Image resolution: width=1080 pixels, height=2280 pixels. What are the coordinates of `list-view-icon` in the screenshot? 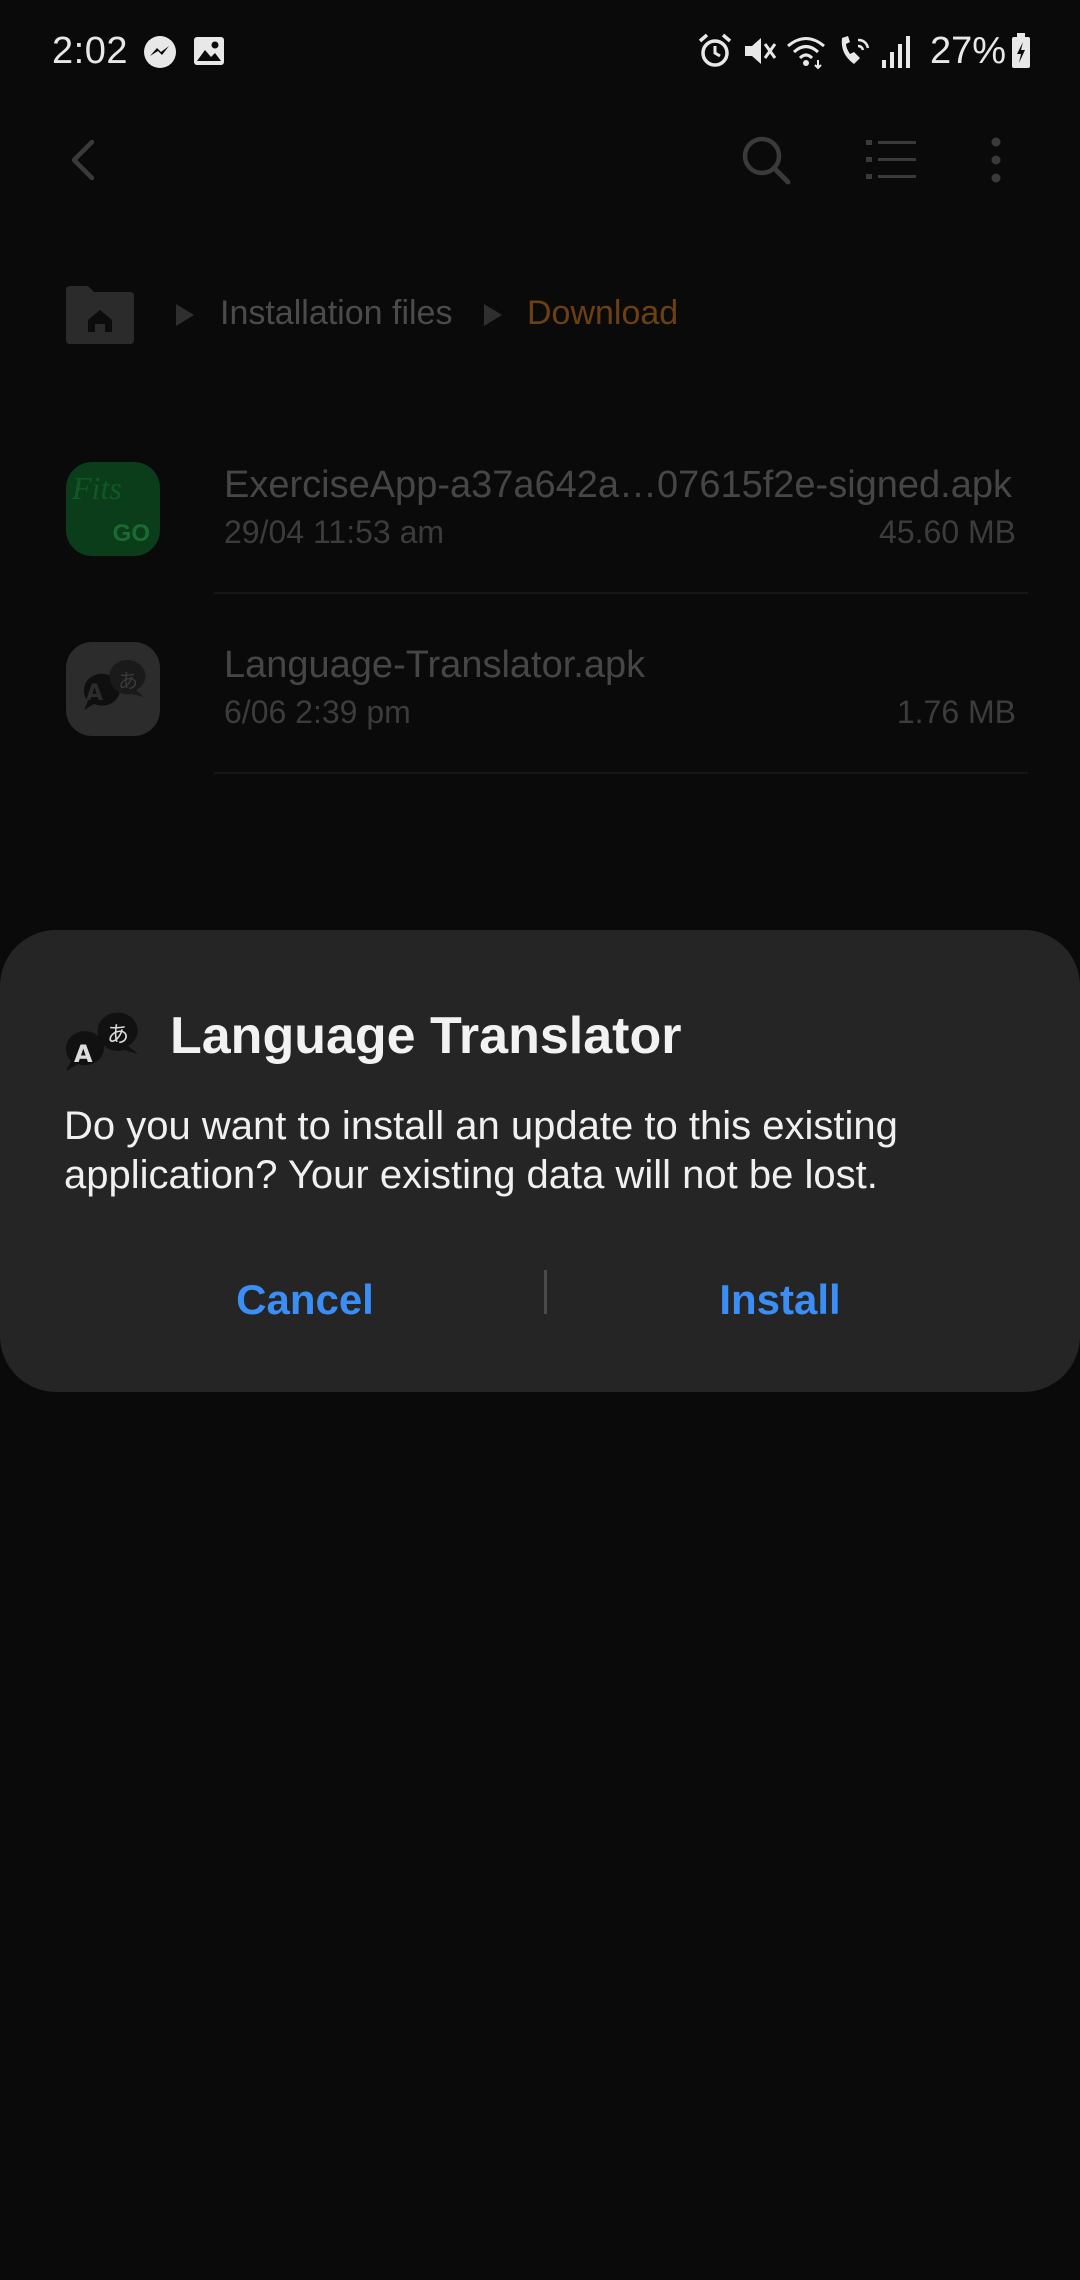 It's located at (892, 160).